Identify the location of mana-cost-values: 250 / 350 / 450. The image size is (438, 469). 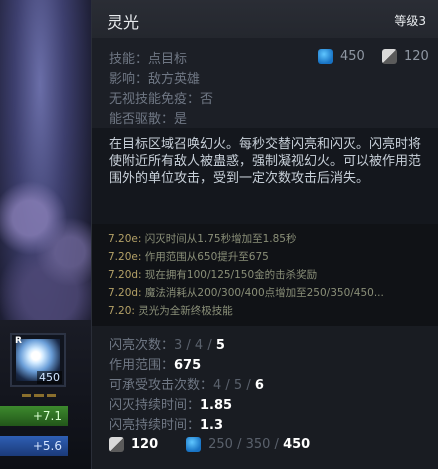
(259, 444).